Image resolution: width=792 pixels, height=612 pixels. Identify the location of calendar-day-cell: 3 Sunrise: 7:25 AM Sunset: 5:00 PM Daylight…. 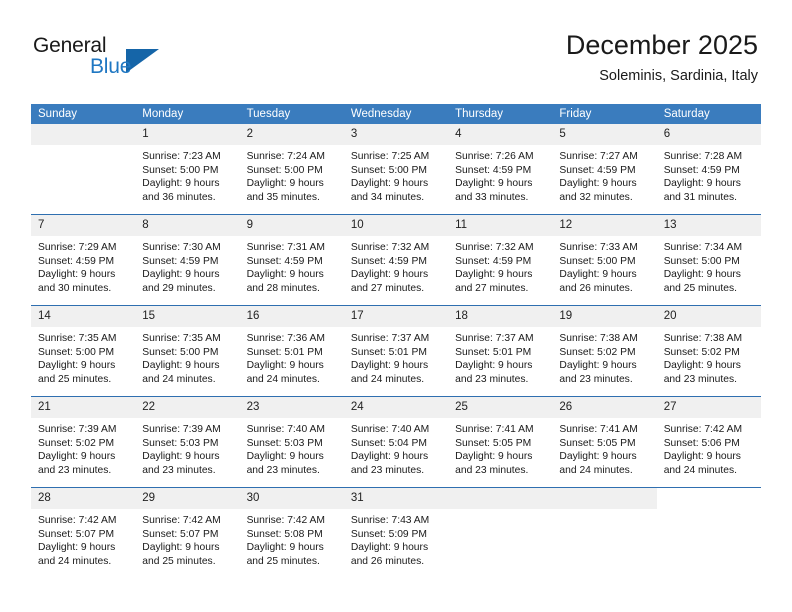
(396, 169).